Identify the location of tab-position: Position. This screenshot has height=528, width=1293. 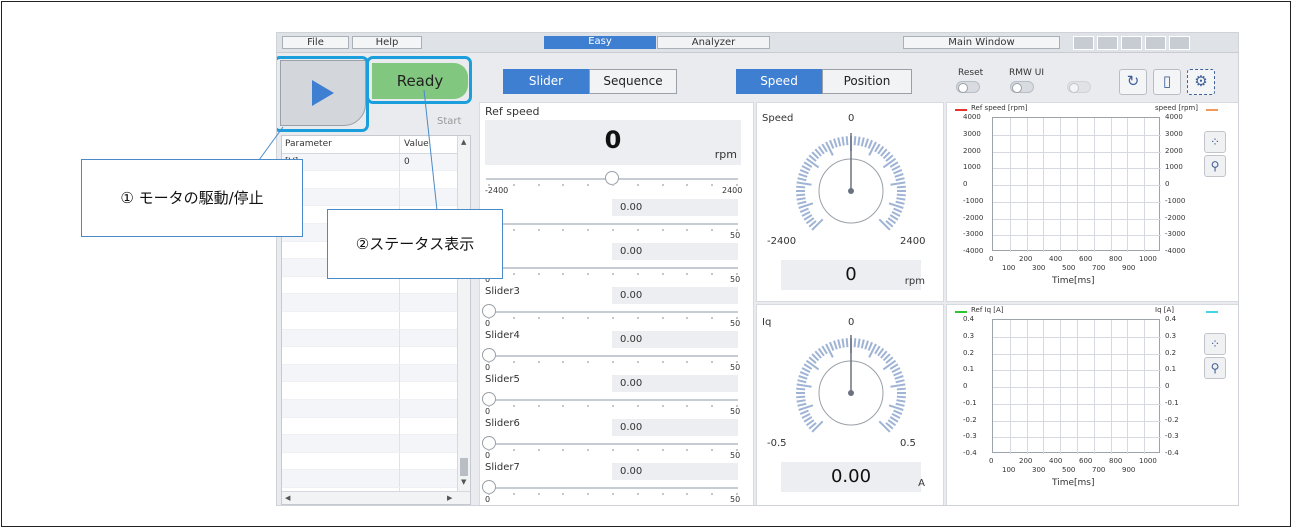
(867, 81).